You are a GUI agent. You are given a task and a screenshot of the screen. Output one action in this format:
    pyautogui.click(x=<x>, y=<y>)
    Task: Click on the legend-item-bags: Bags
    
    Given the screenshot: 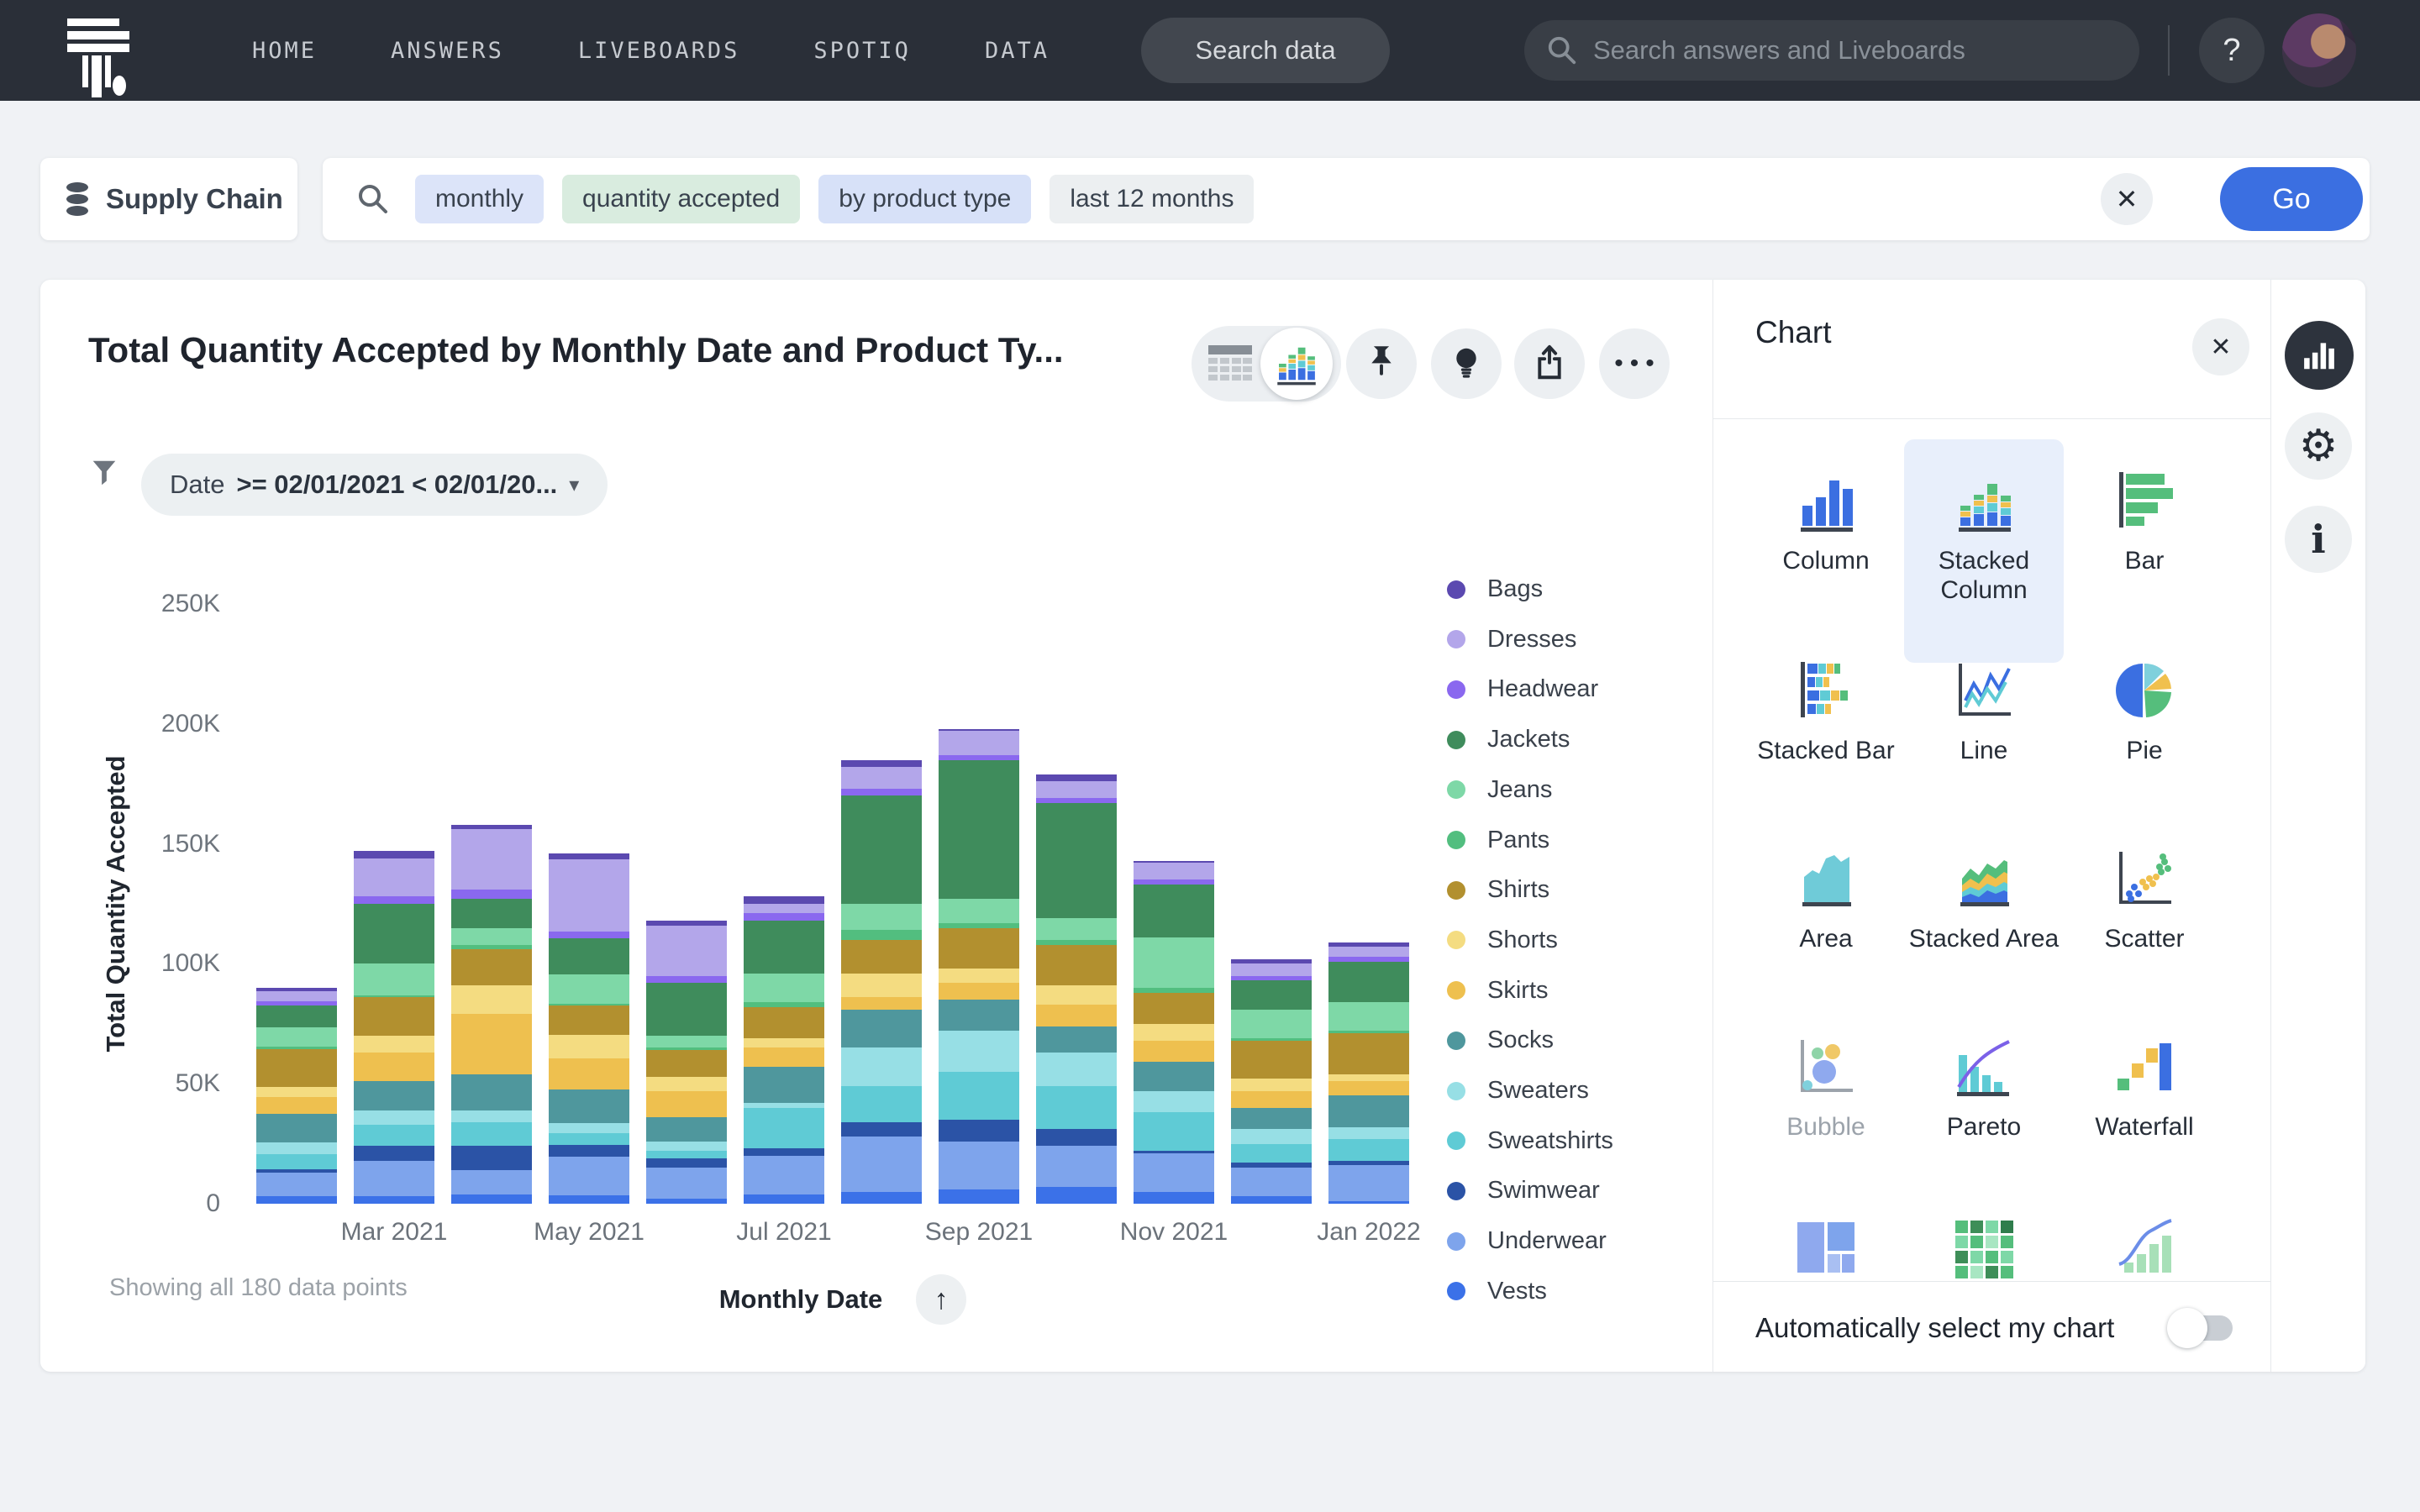 What is the action you would take?
    pyautogui.click(x=1495, y=589)
    